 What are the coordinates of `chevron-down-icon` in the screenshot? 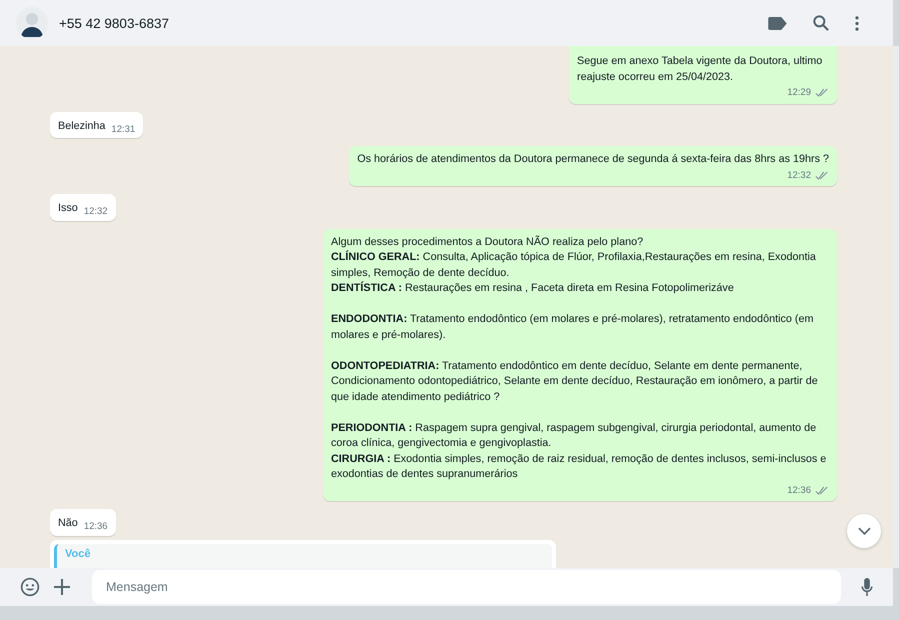 It's located at (864, 531).